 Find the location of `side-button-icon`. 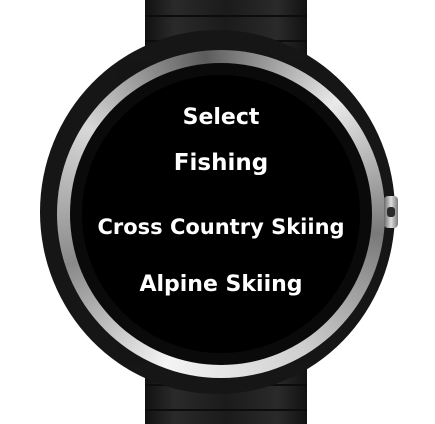

side-button-icon is located at coordinates (391, 212).